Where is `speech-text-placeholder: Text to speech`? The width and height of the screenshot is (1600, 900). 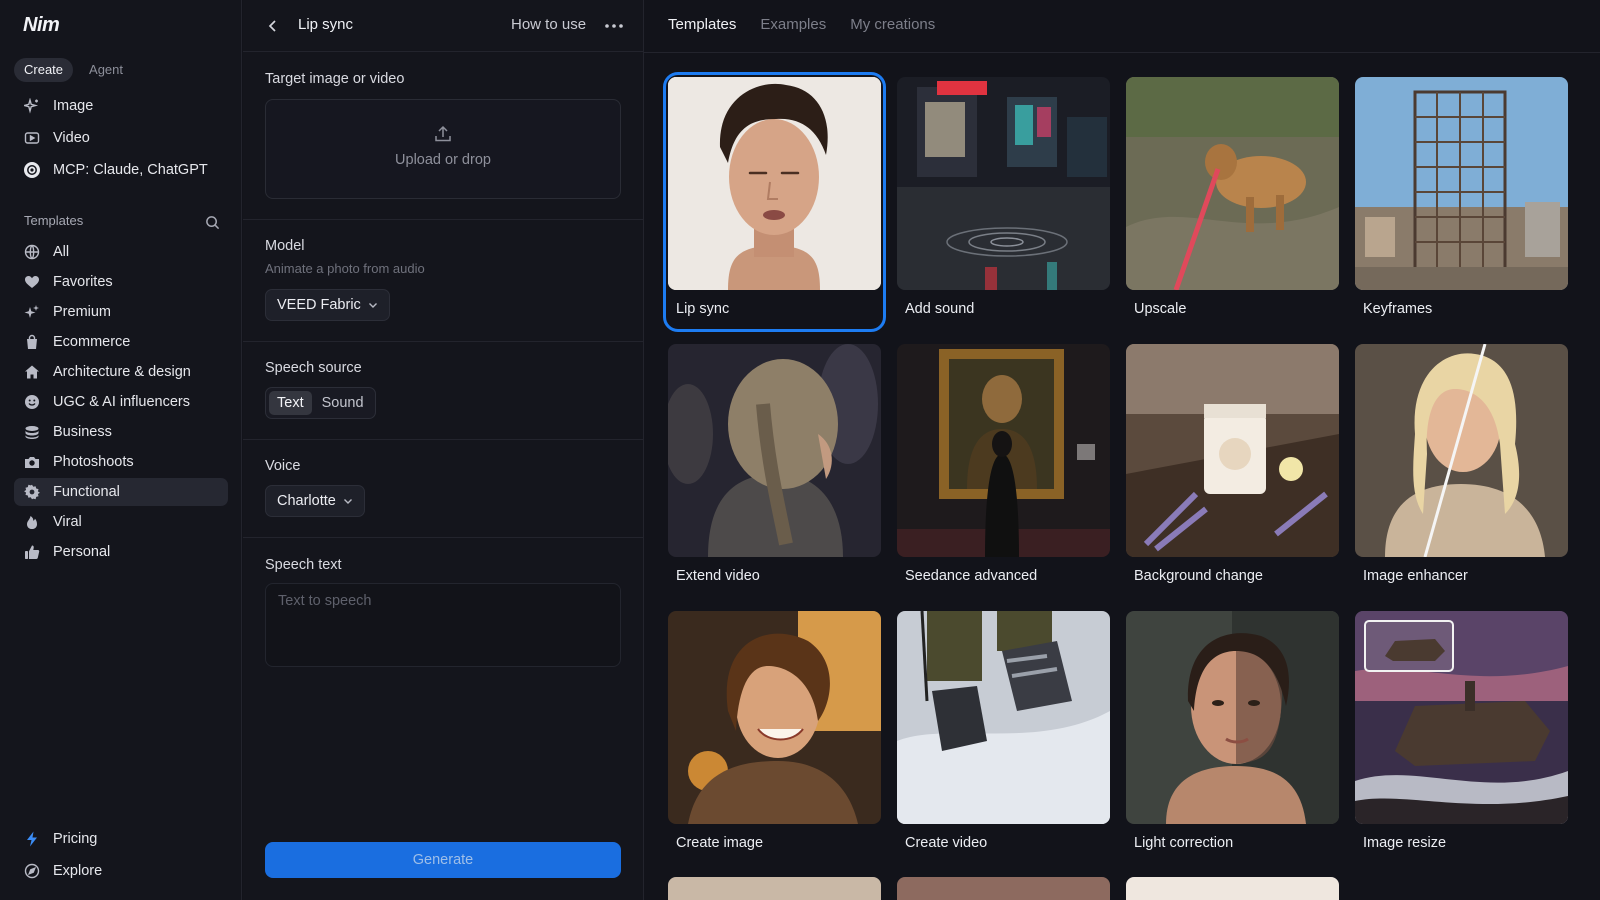 speech-text-placeholder: Text to speech is located at coordinates (325, 601).